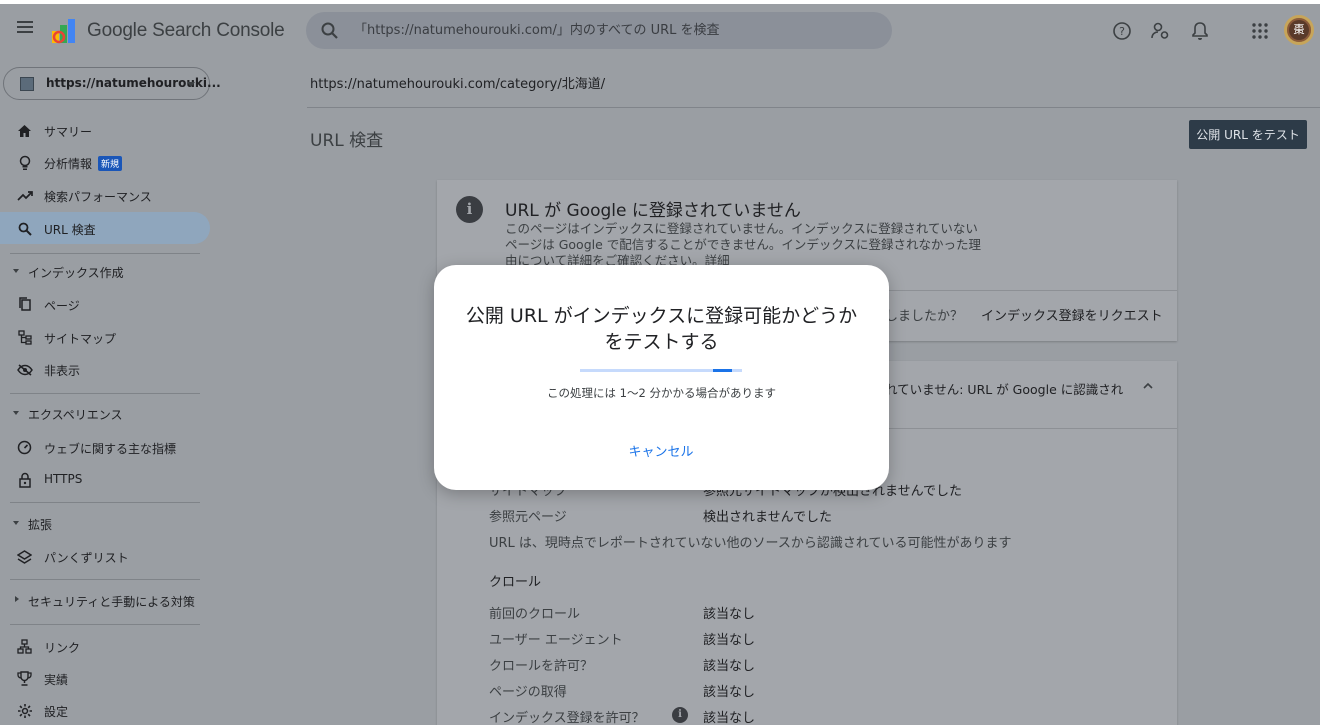 This screenshot has height=725, width=1320. What do you see at coordinates (56, 680) in the screenshot?
I see `sidebar-item-label: 実績` at bounding box center [56, 680].